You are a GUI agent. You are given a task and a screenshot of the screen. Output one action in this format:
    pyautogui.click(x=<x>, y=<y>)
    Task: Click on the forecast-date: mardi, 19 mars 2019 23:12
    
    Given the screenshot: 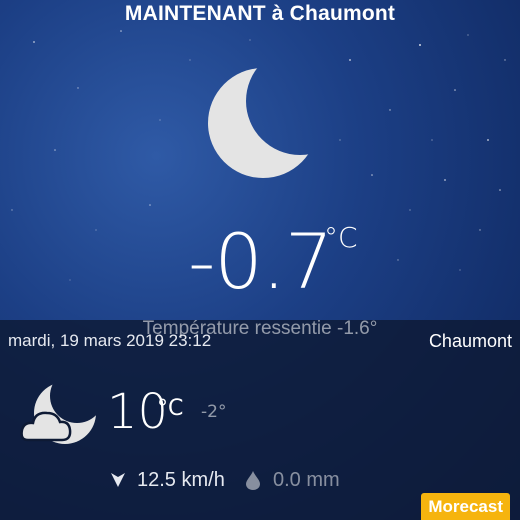 What is the action you would take?
    pyautogui.click(x=110, y=340)
    